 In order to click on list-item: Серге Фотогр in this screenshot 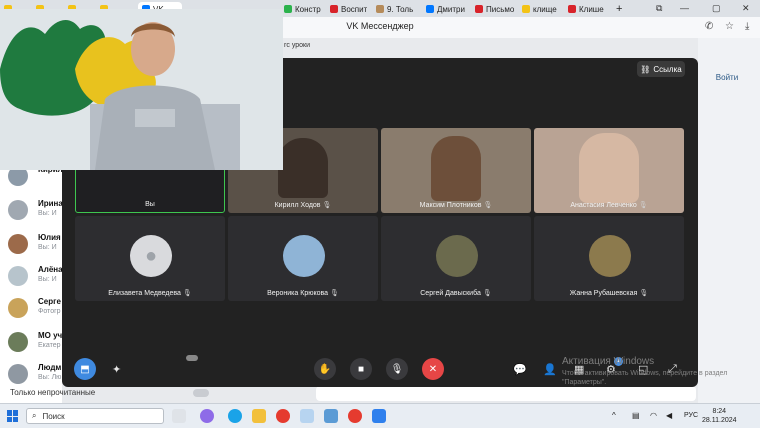, I will do `click(38, 308)`.